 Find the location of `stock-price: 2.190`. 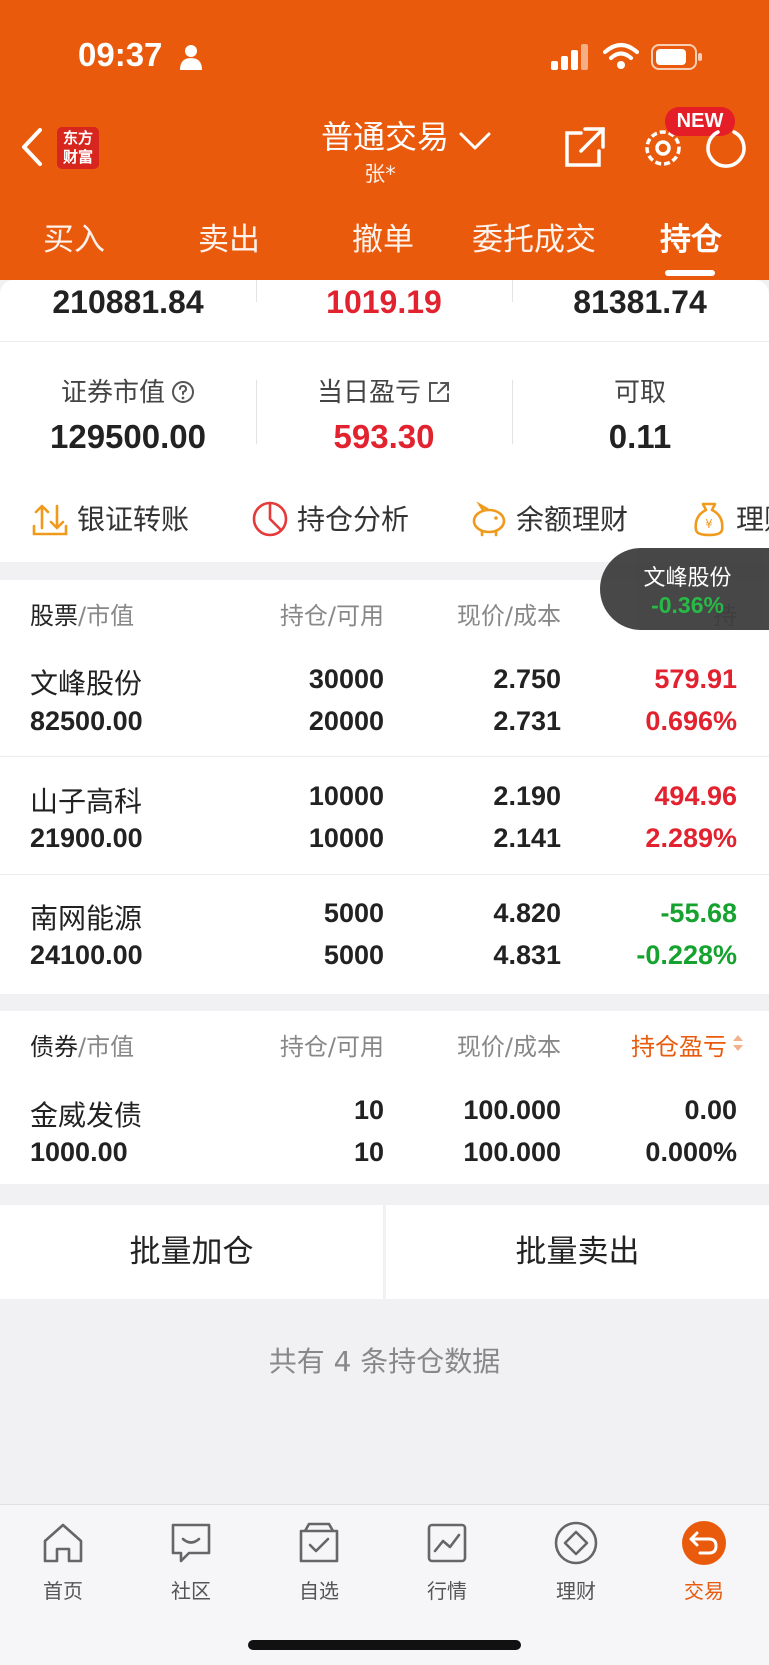

stock-price: 2.190 is located at coordinates (527, 796).